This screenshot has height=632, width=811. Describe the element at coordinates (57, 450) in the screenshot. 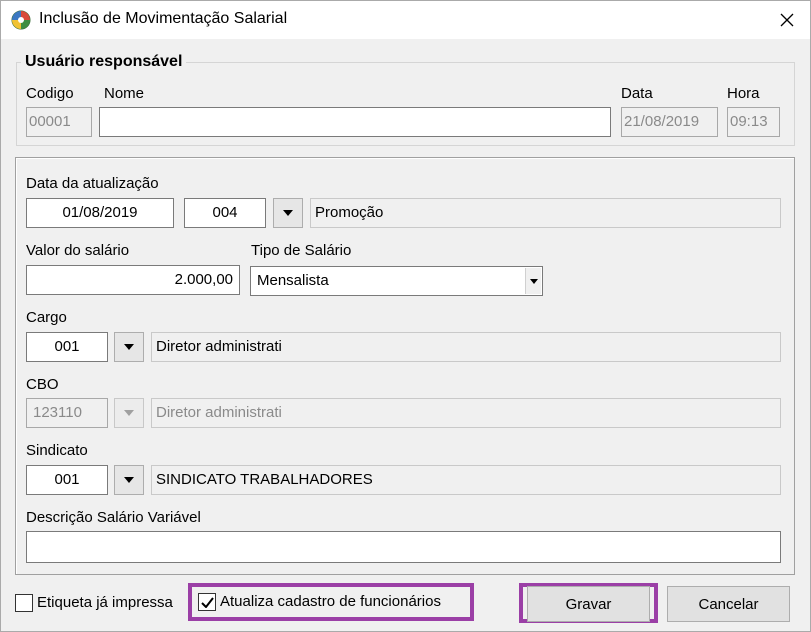

I see `sindicato-label: Sindicato` at that location.